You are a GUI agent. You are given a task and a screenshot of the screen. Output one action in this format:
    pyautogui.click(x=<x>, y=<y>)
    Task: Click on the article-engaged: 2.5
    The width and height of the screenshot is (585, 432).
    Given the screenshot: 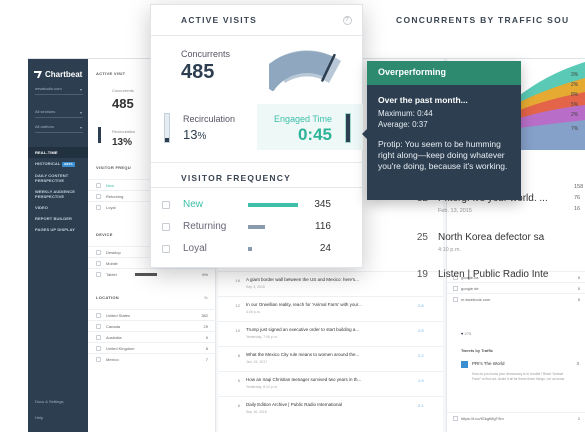 What is the action you would take?
    pyautogui.click(x=421, y=330)
    